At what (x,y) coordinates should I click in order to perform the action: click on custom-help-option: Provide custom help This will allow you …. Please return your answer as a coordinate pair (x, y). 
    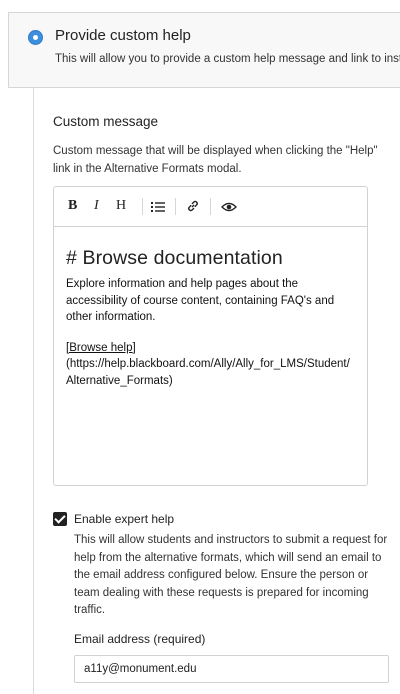
    Looking at the image, I should click on (204, 50).